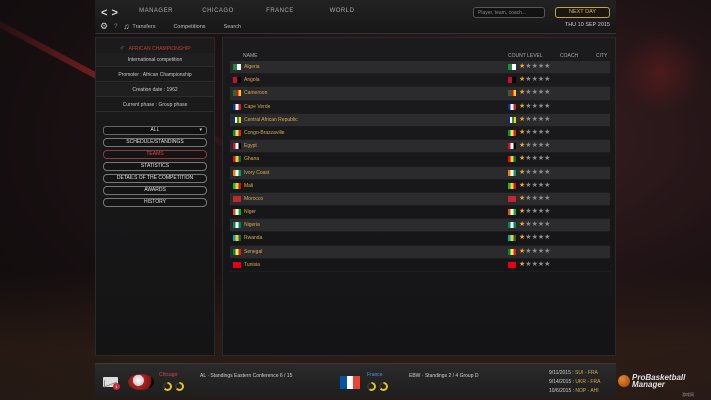  I want to click on watermark-text: 游戏网, so click(688, 394).